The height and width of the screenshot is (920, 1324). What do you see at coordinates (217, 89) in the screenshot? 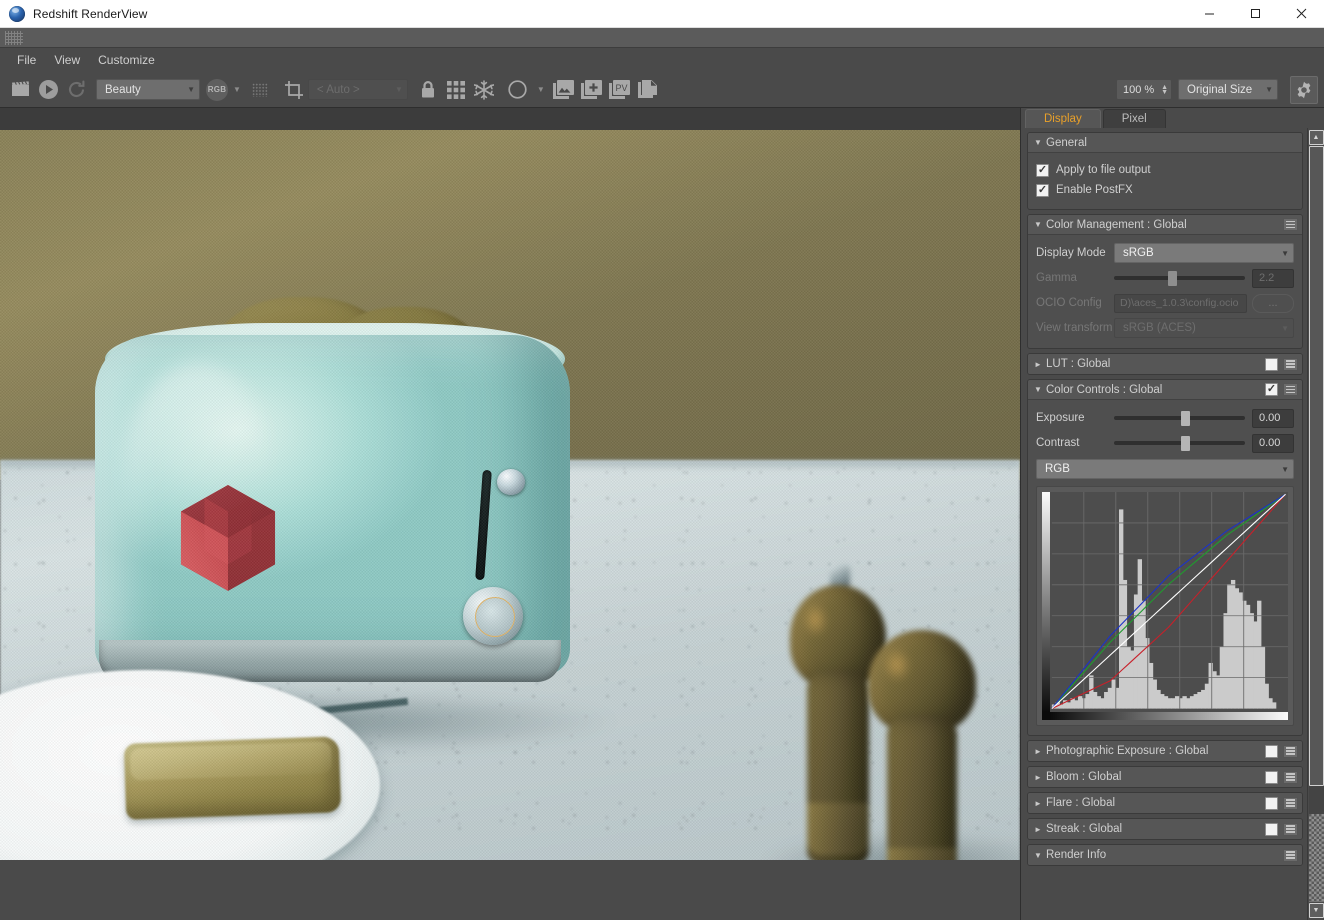
I see `channel-chip: RGB` at bounding box center [217, 89].